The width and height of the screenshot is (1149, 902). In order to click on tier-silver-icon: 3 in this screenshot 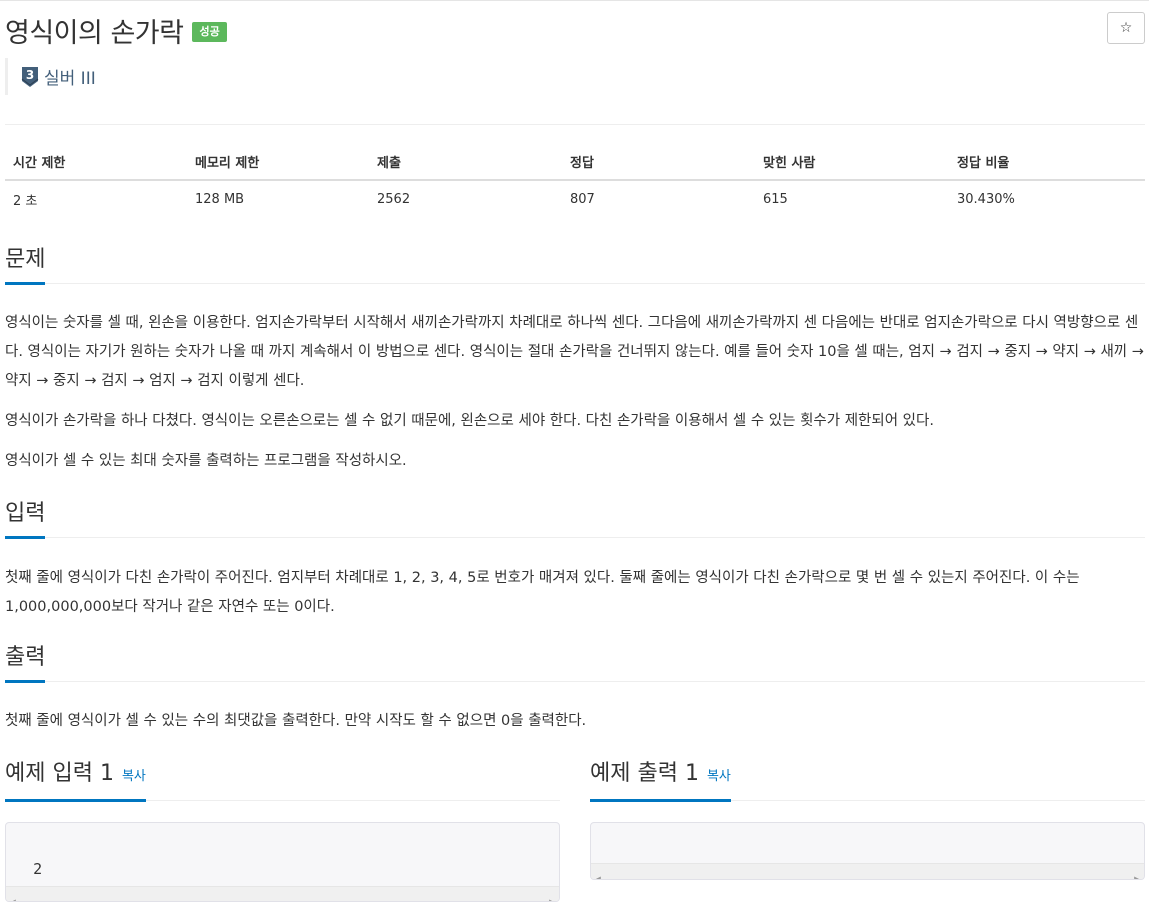, I will do `click(30, 76)`.